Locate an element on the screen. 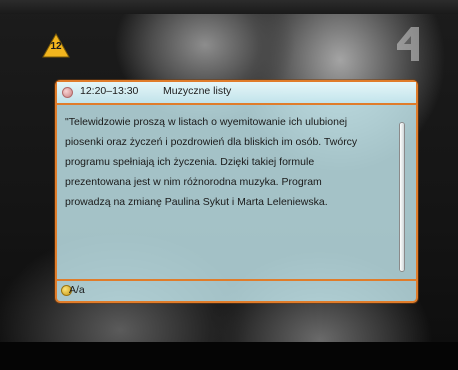 The image size is (458, 370). age-rating-label: 12 is located at coordinates (56, 46).